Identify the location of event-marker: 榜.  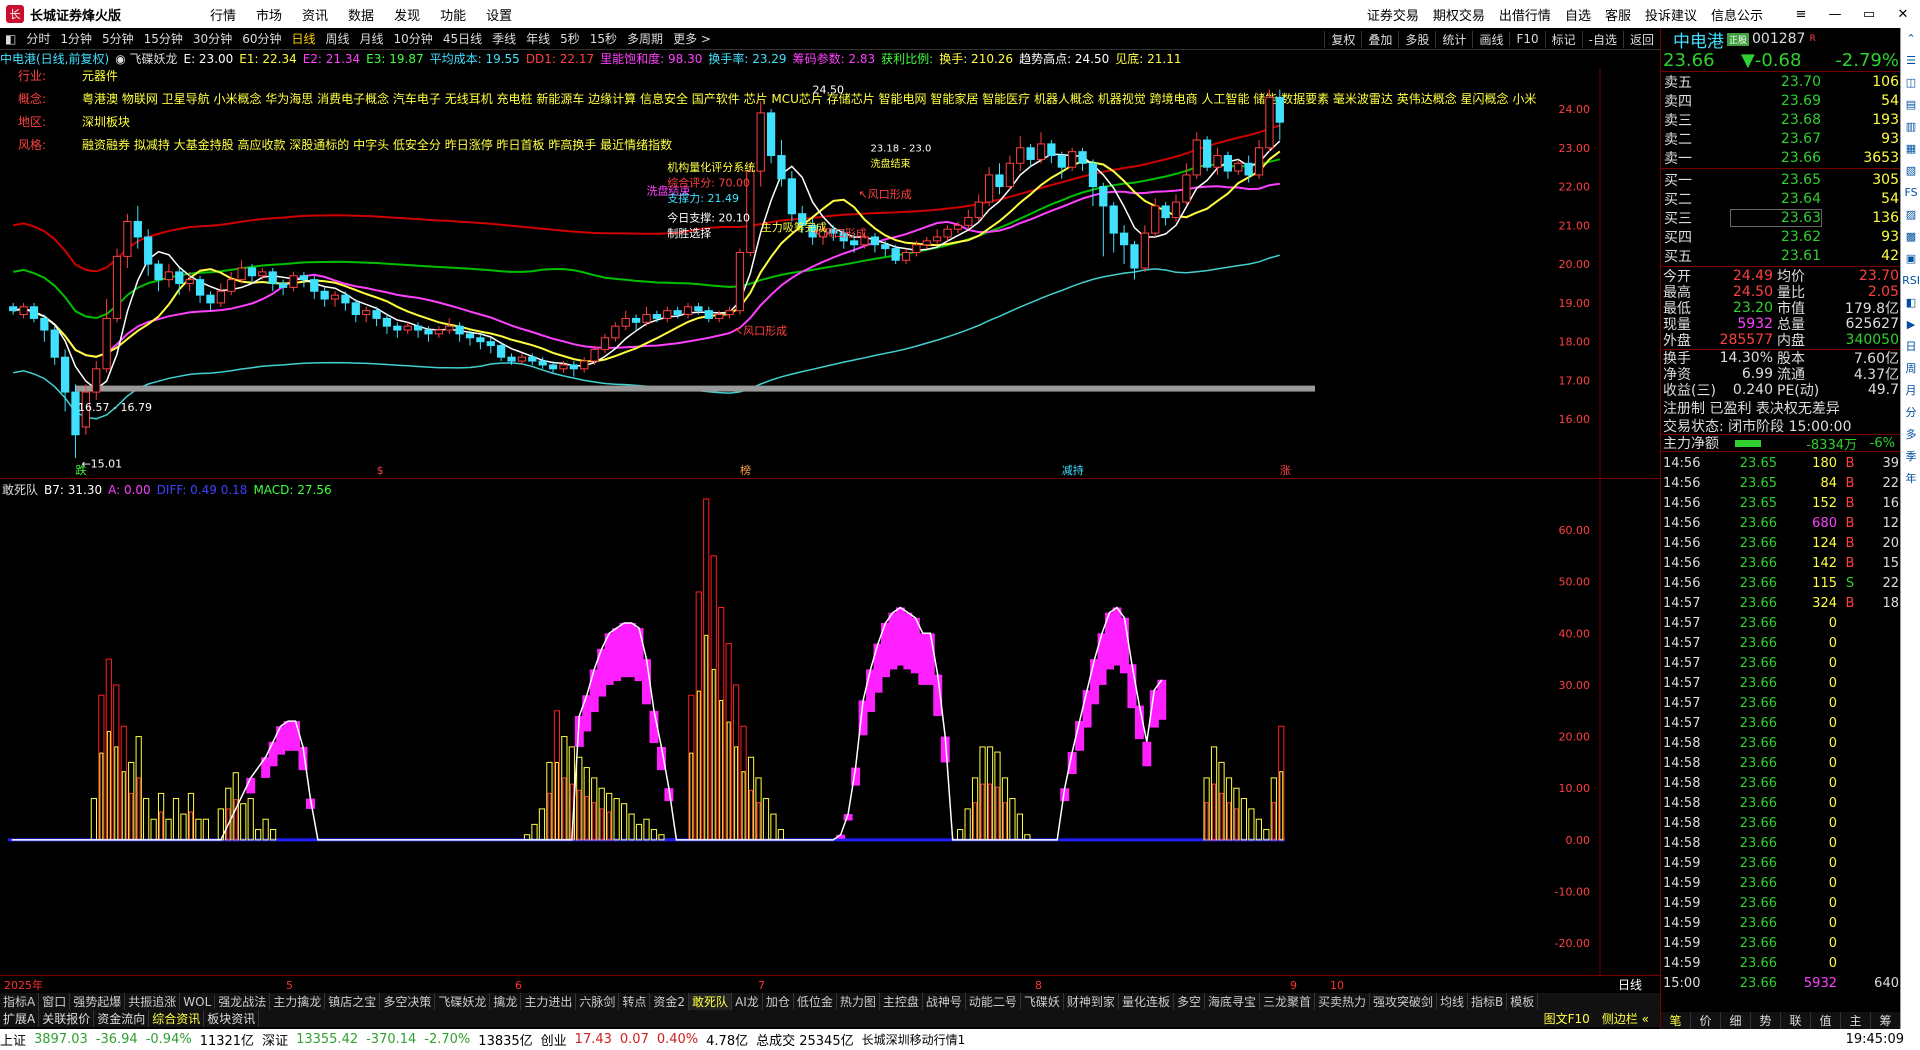
(745, 470).